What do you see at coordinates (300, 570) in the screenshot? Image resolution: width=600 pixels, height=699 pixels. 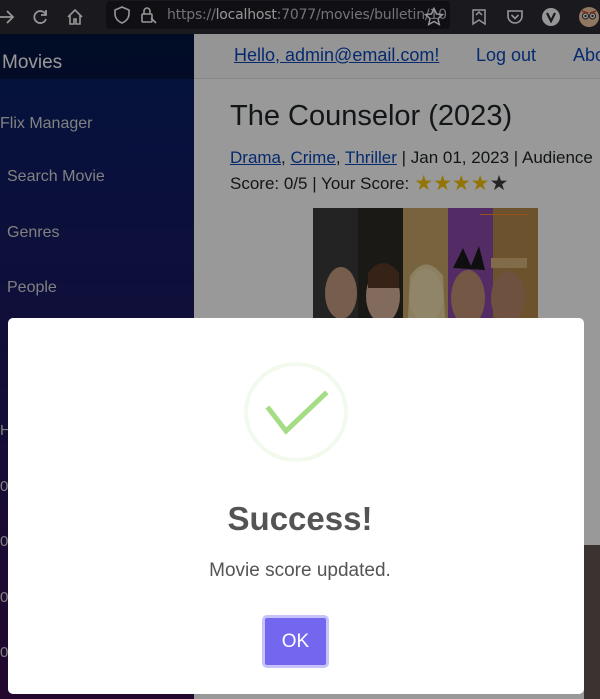 I see `dialog-message: Movie score updated.` at bounding box center [300, 570].